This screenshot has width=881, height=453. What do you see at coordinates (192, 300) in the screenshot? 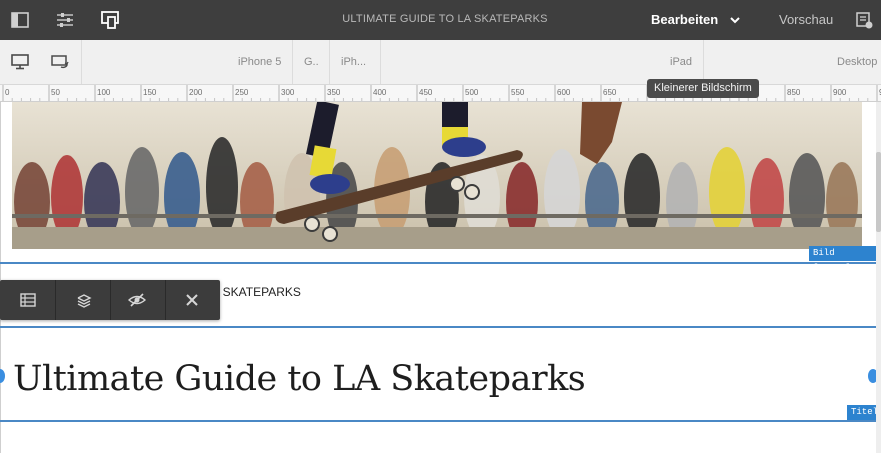
I see `close-icon` at bounding box center [192, 300].